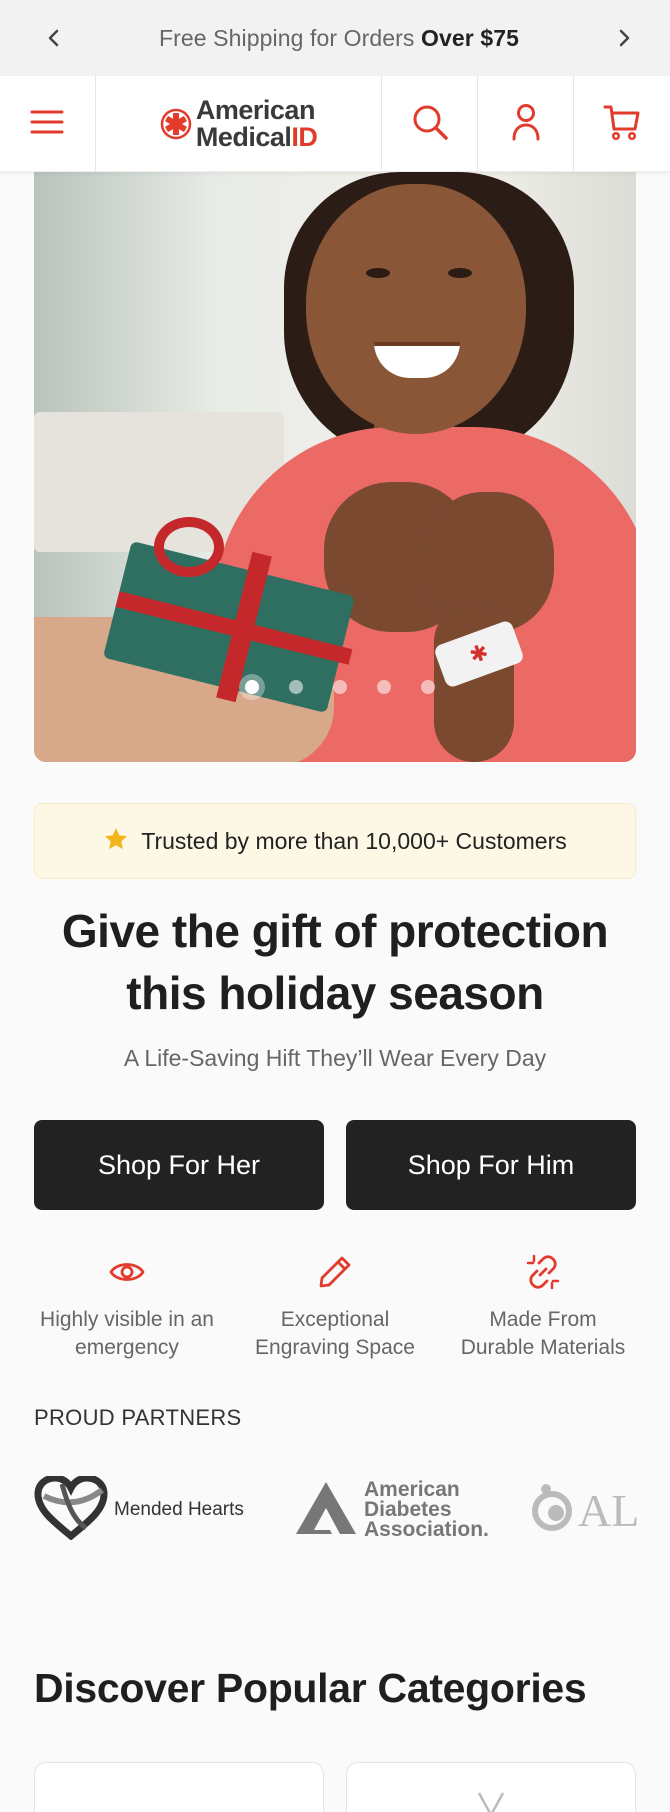 Image resolution: width=670 pixels, height=1812 pixels. I want to click on account-icon, so click(526, 124).